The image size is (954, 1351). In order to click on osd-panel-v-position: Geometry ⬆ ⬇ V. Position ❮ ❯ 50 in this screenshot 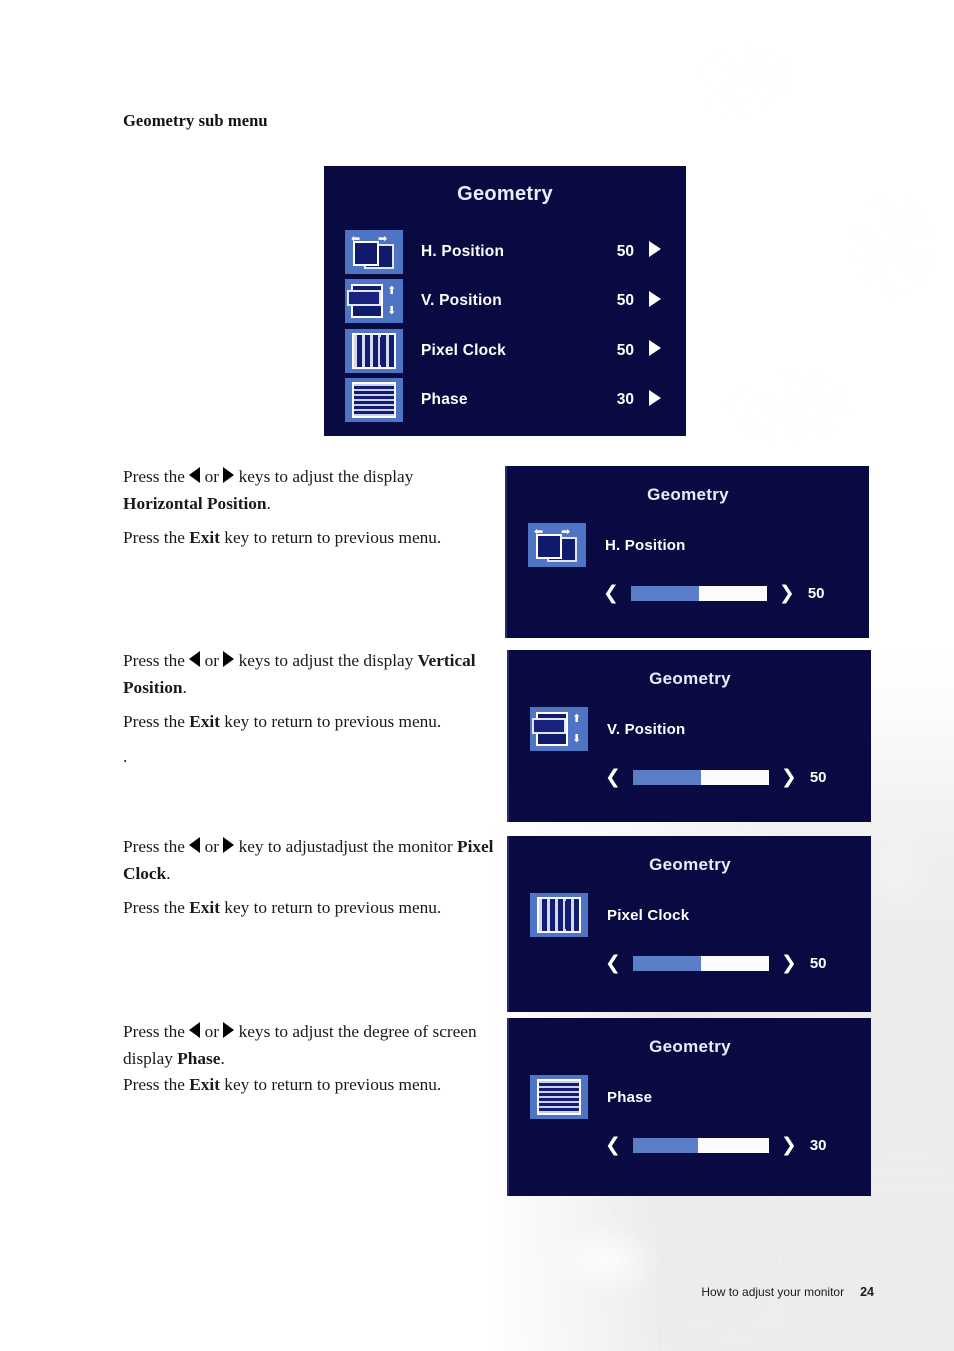, I will do `click(689, 736)`.